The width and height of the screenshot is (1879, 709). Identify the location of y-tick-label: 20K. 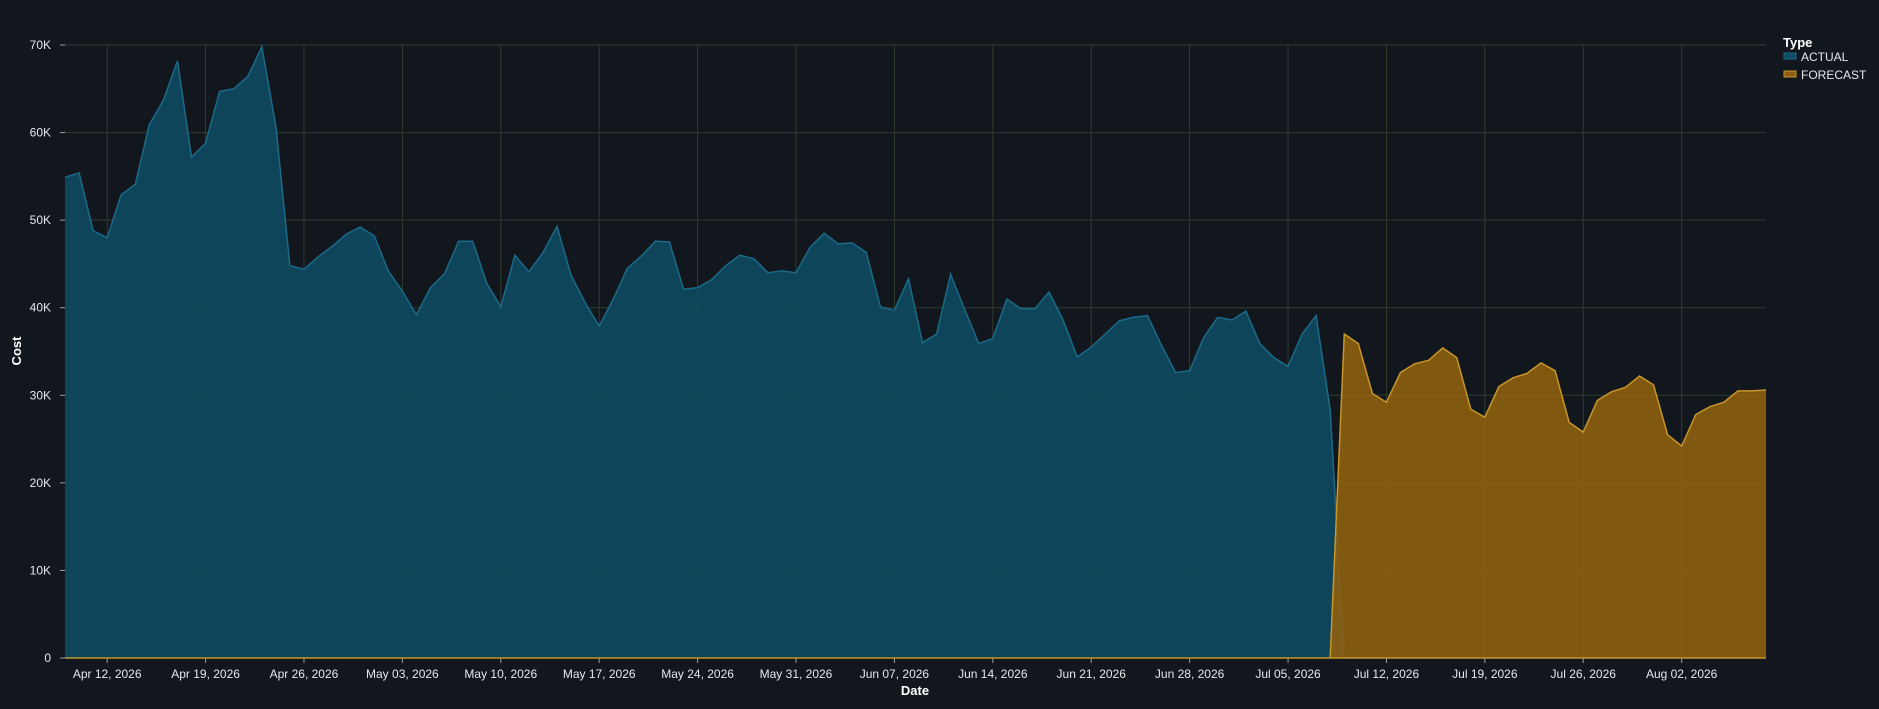
(40, 483).